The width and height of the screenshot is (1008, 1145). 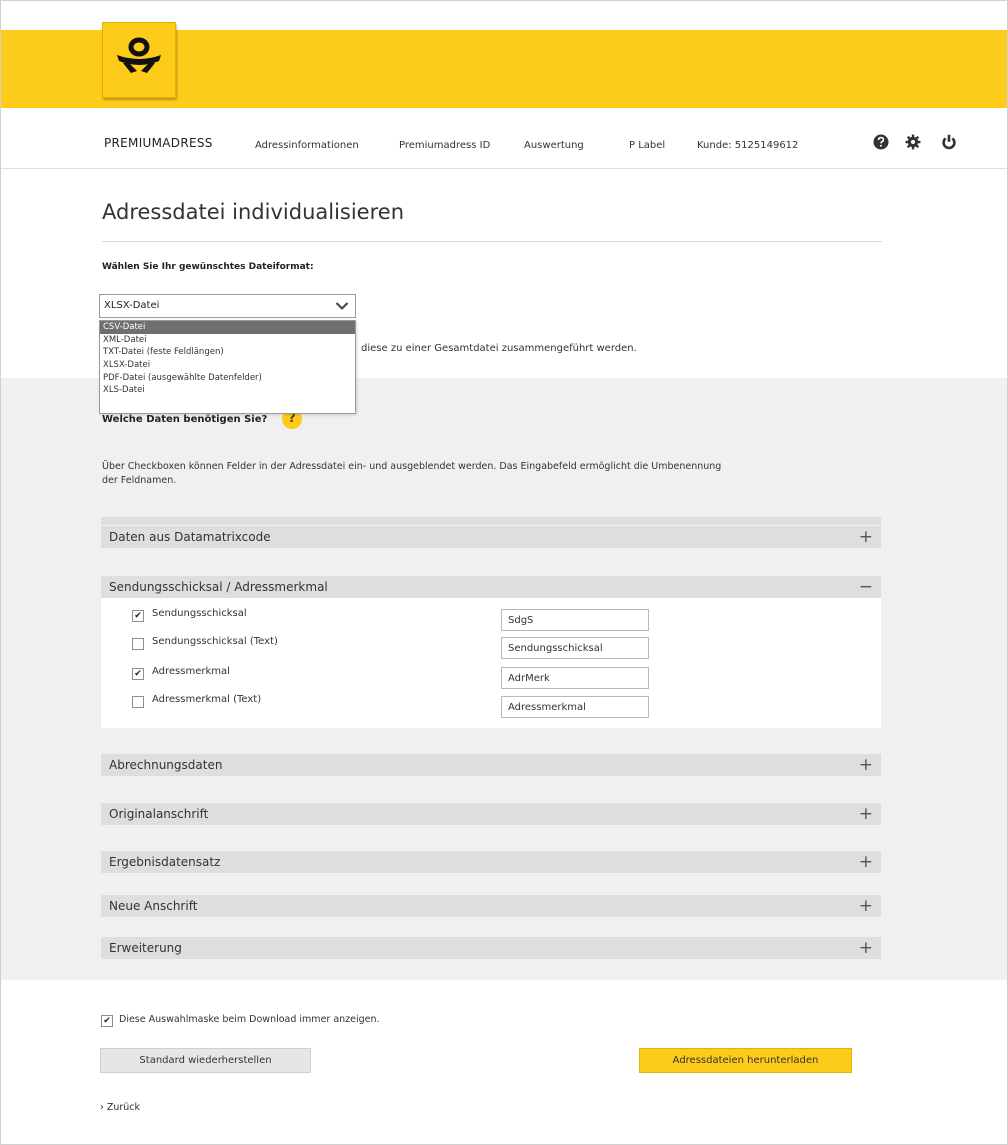 What do you see at coordinates (227, 378) in the screenshot?
I see `format-option: PDF-Datei (ausgewählte Datenfelder)` at bounding box center [227, 378].